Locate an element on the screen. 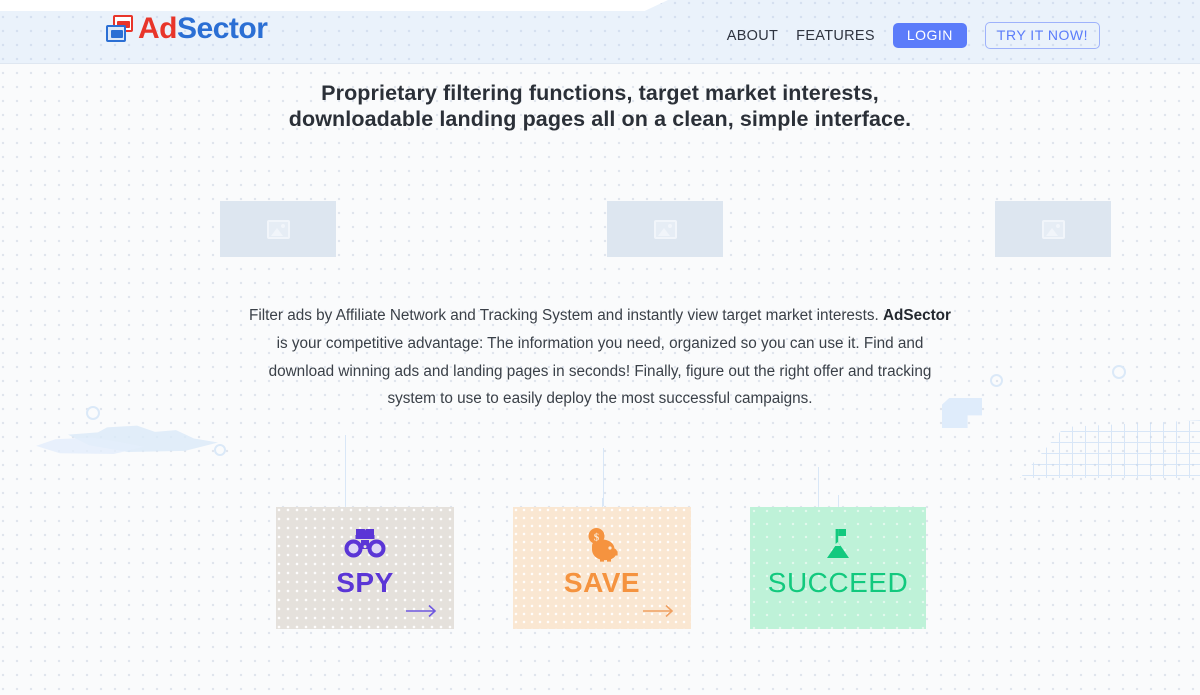  header-top-notch is located at coordinates (334, 5).